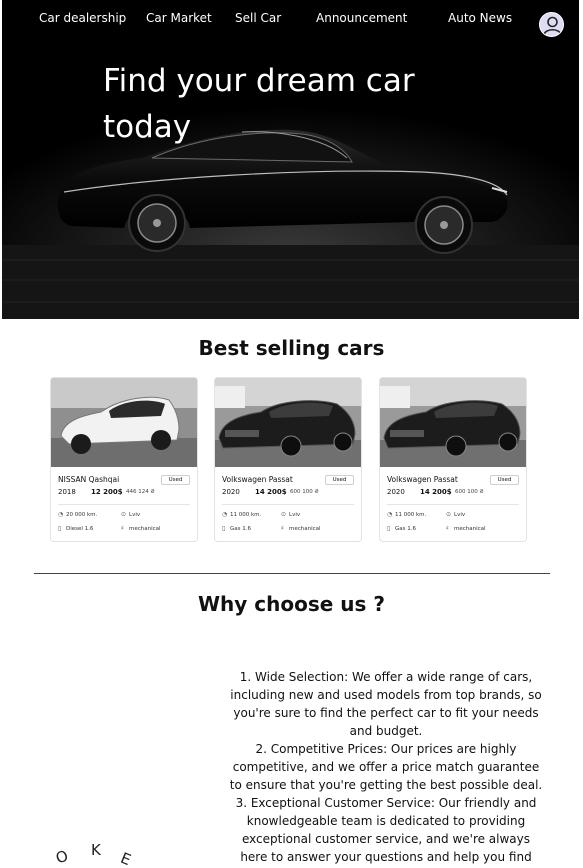 The height and width of the screenshot is (868, 583). Describe the element at coordinates (89, 479) in the screenshot. I see `car-name: NISSAN Qashqai` at that location.